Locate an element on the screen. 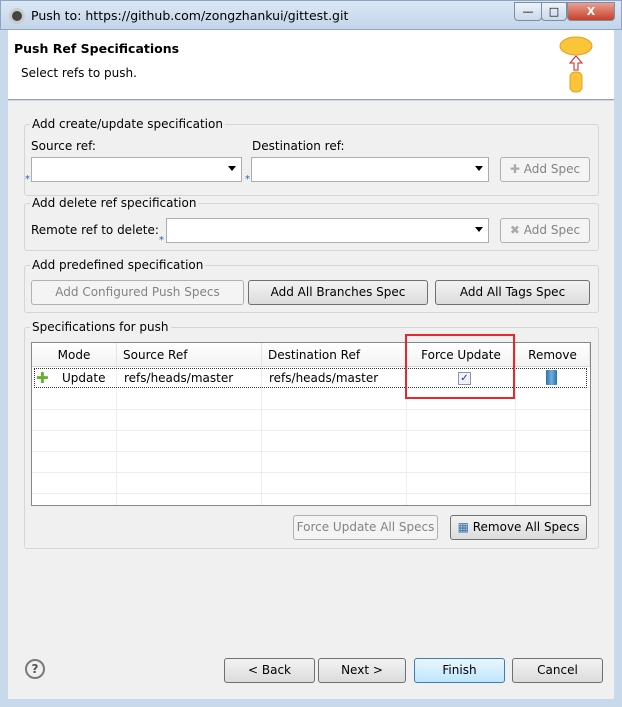 Image resolution: width=622 pixels, height=707 pixels. remote-ref-combo is located at coordinates (327, 230).